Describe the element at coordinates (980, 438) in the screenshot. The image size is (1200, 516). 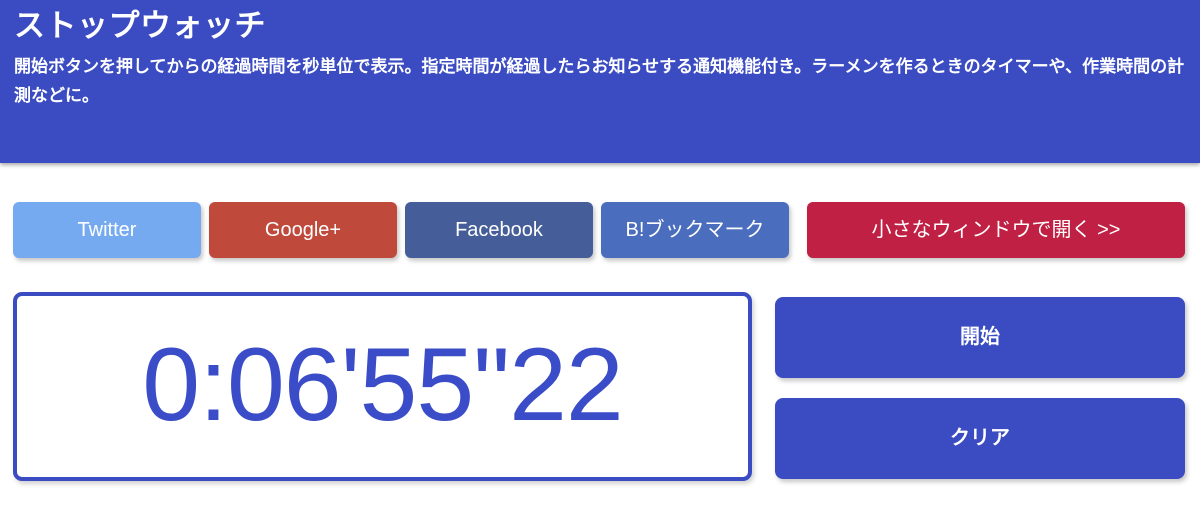
I see `clear-button: クリア` at that location.